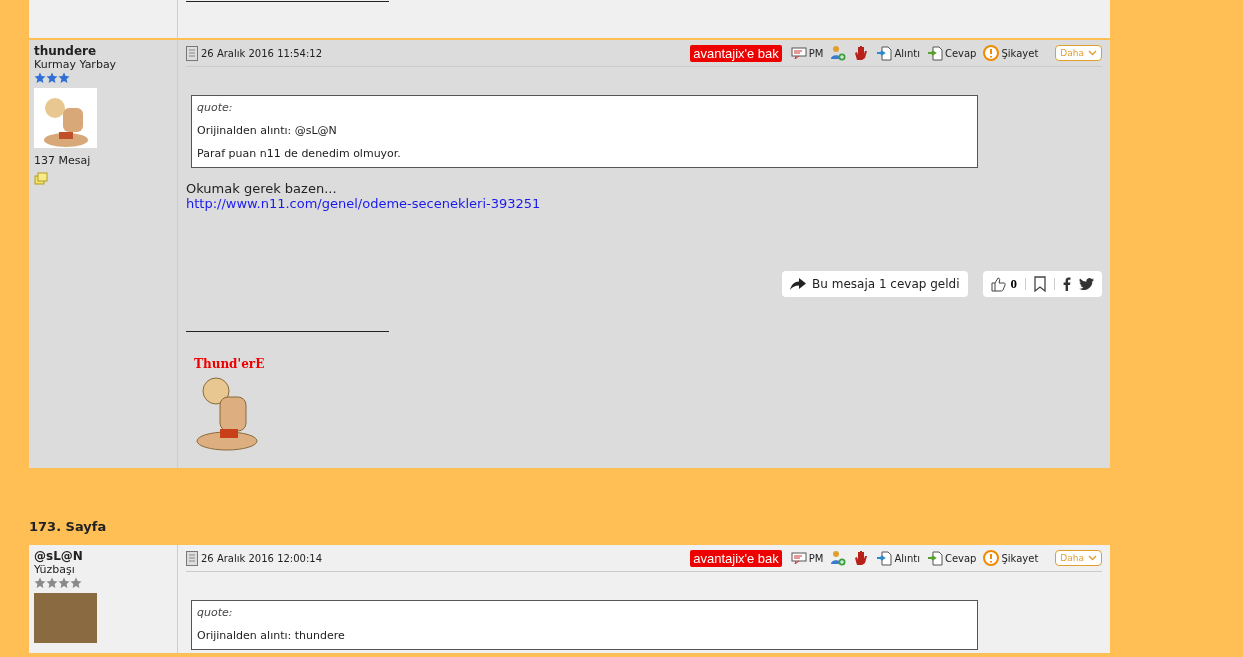 The height and width of the screenshot is (657, 1243). I want to click on like-button: 0, so click(1003, 284).